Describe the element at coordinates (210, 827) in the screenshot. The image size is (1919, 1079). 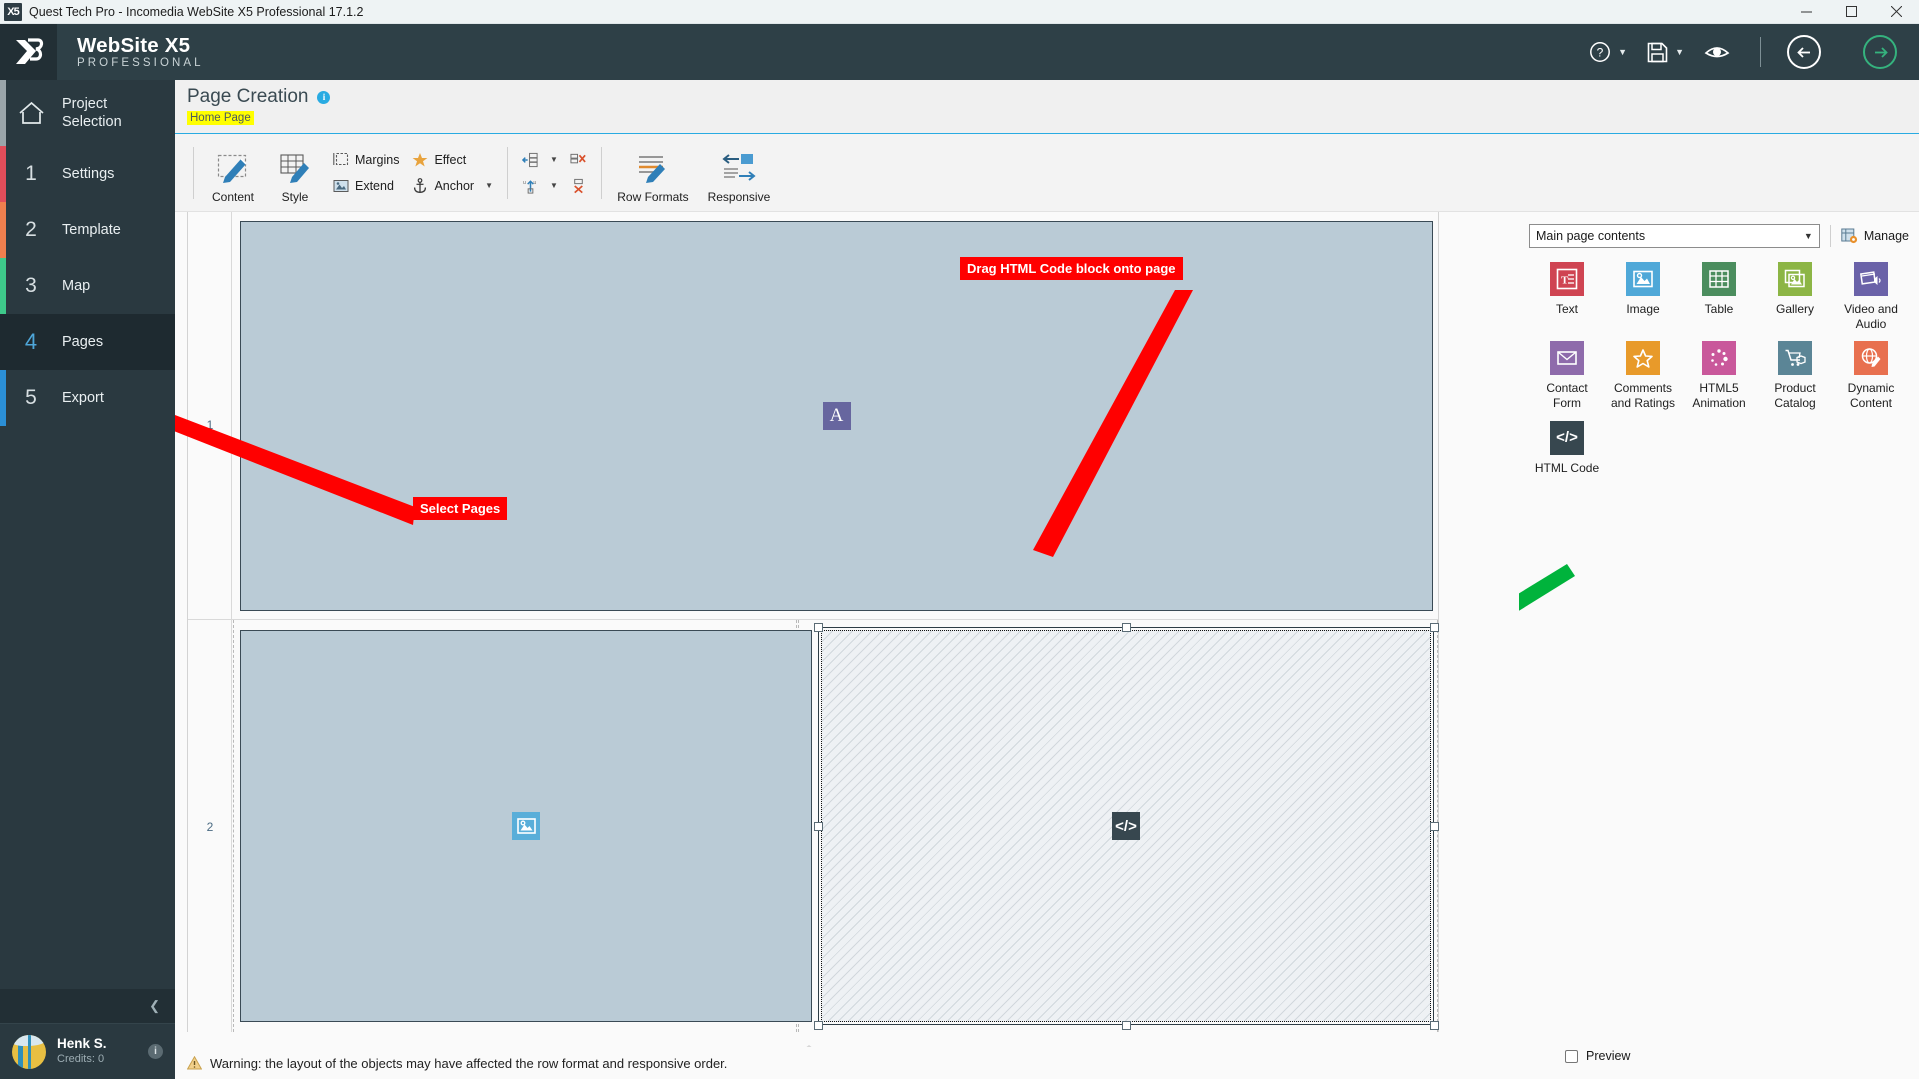
I see `row-number-2: 2` at that location.